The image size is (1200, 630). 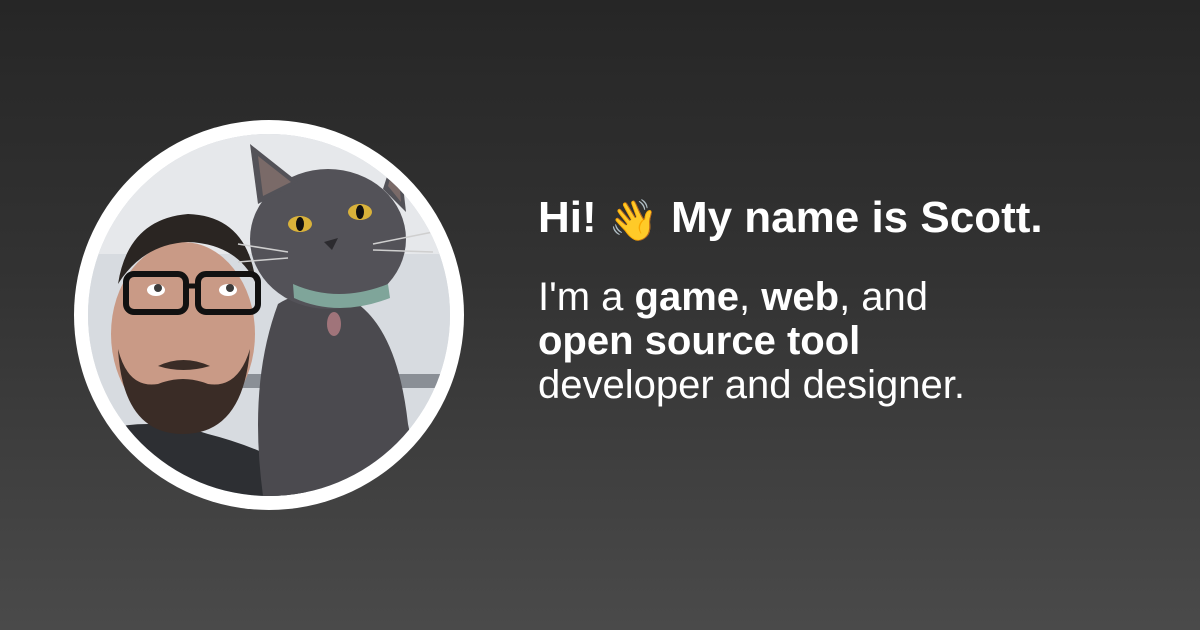 What do you see at coordinates (567, 217) in the screenshot?
I see `greeting-pre: Hi!` at bounding box center [567, 217].